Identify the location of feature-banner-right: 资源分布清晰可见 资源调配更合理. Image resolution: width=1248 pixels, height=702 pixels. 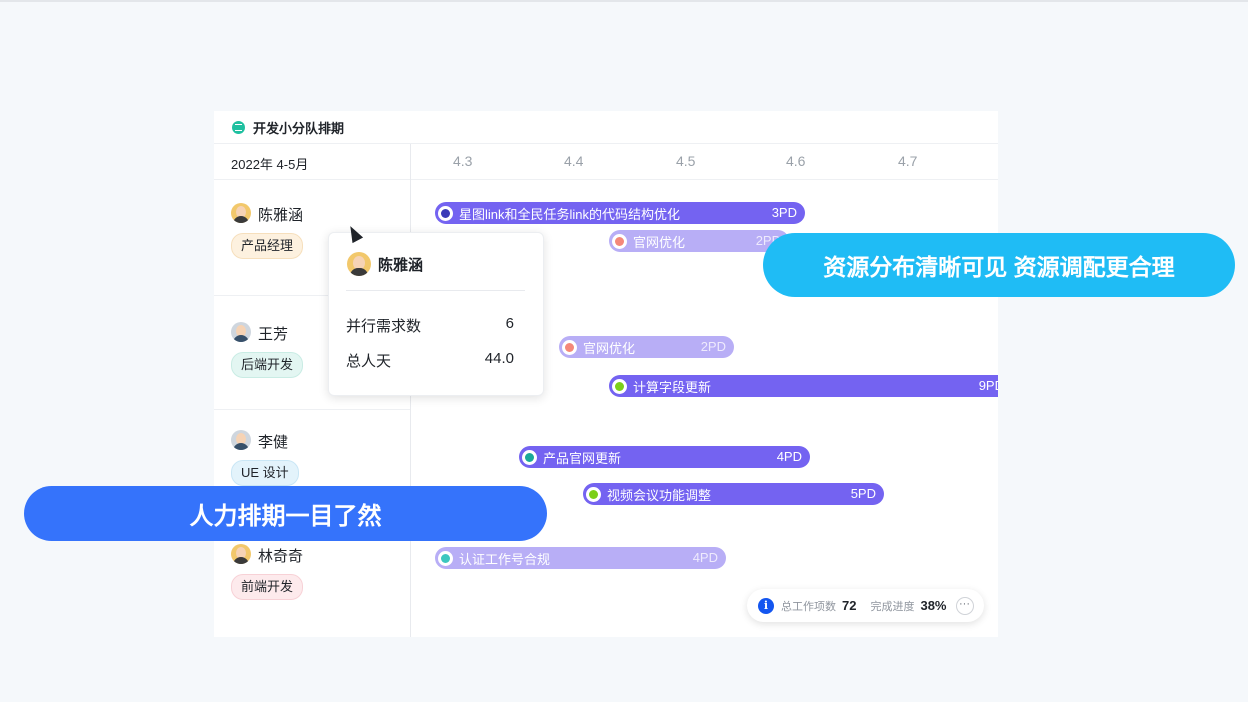
(999, 265).